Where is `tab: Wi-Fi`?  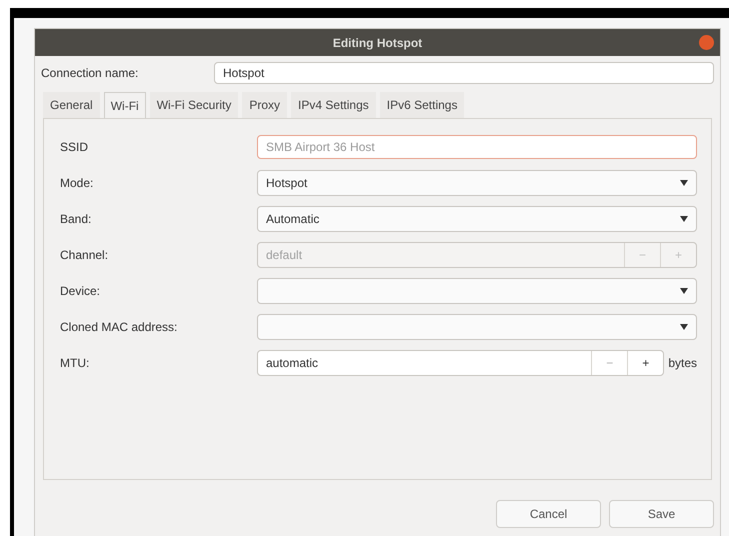 tab: Wi-Fi is located at coordinates (125, 105).